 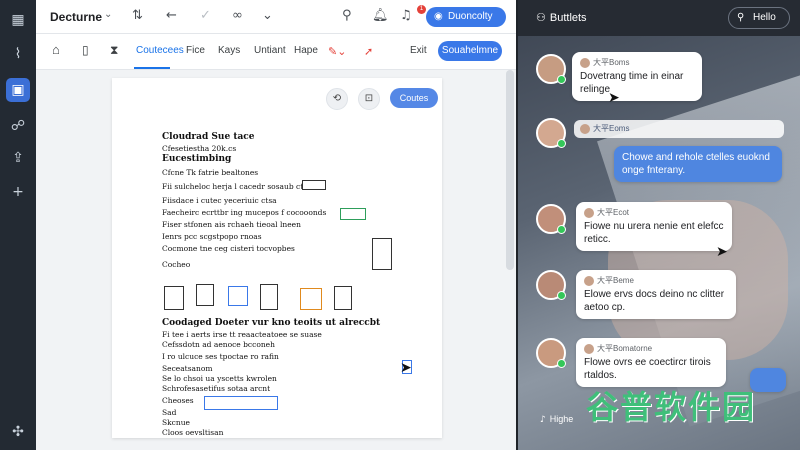 I want to click on chat-hello-button: ⚲ Hello, so click(x=759, y=18).